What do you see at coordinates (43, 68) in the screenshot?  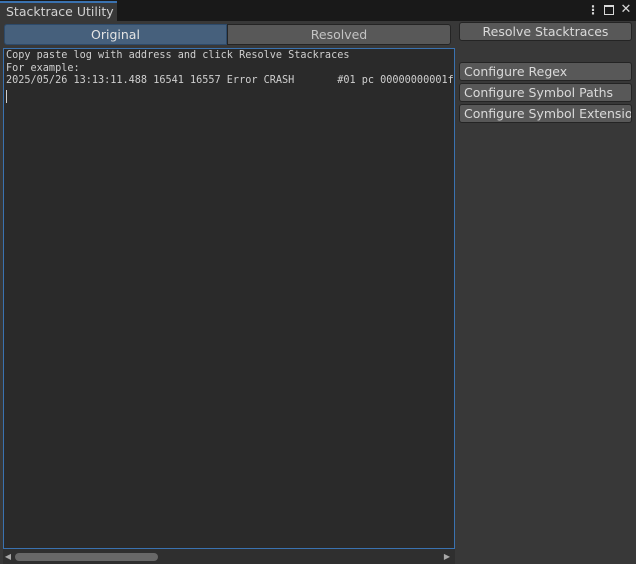 I see `log-line: For example:` at bounding box center [43, 68].